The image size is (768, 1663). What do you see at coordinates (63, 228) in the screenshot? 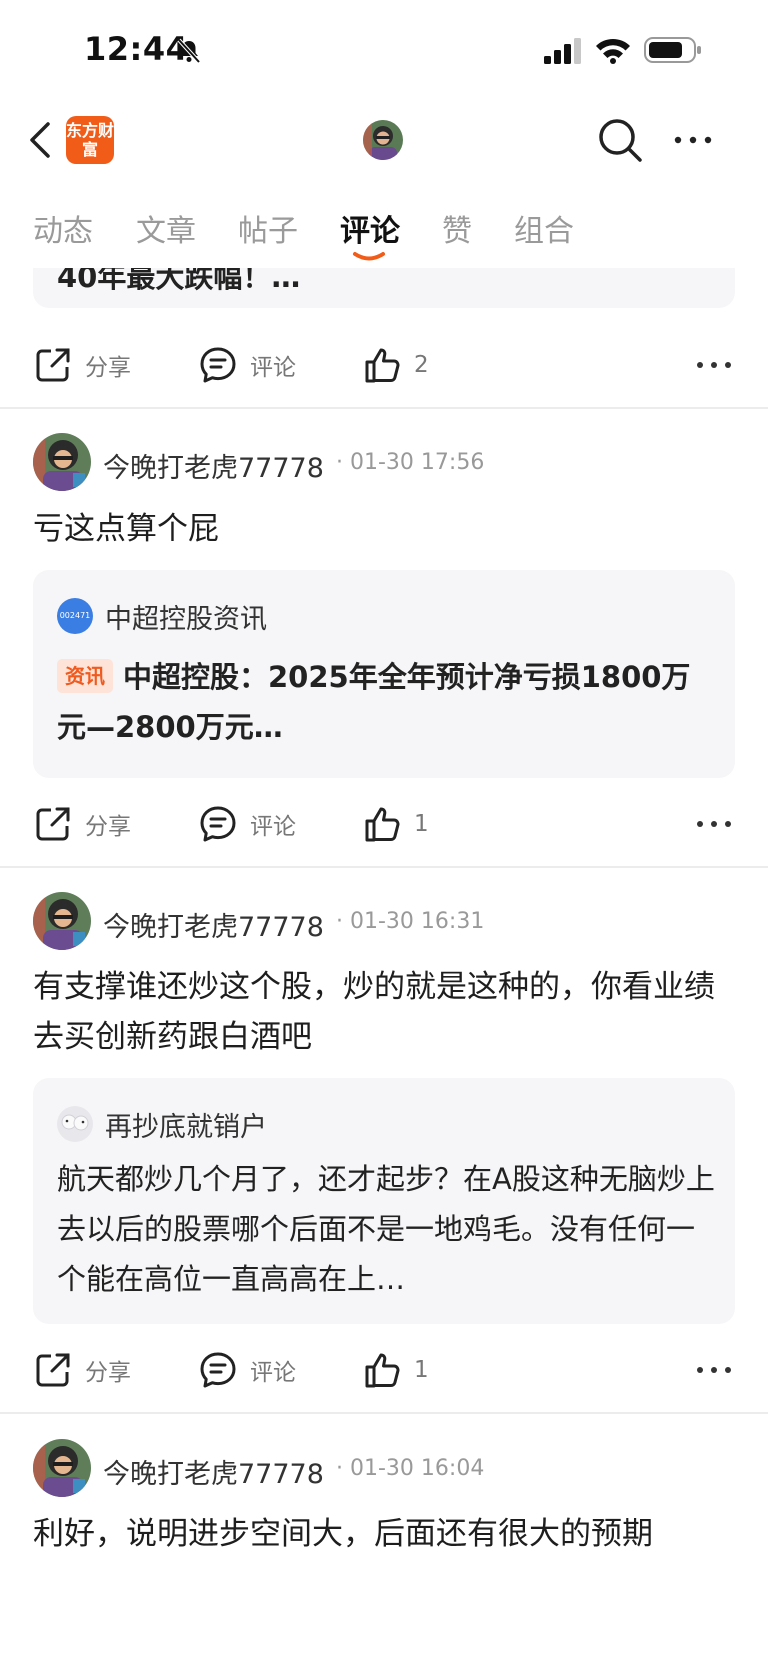
I see `tab-dynamic: 动态` at bounding box center [63, 228].